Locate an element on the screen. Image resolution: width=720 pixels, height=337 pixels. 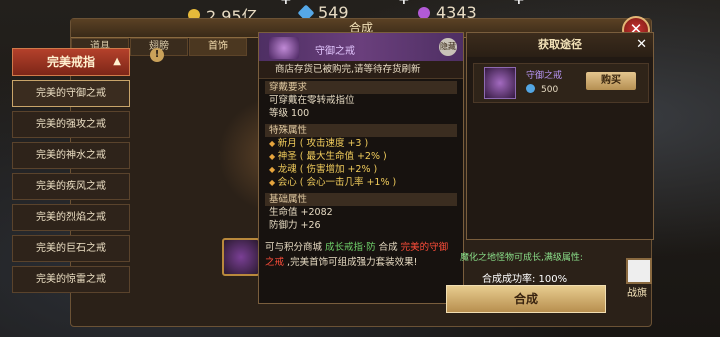
desc-text: 合成 is located at coordinates (388, 247).